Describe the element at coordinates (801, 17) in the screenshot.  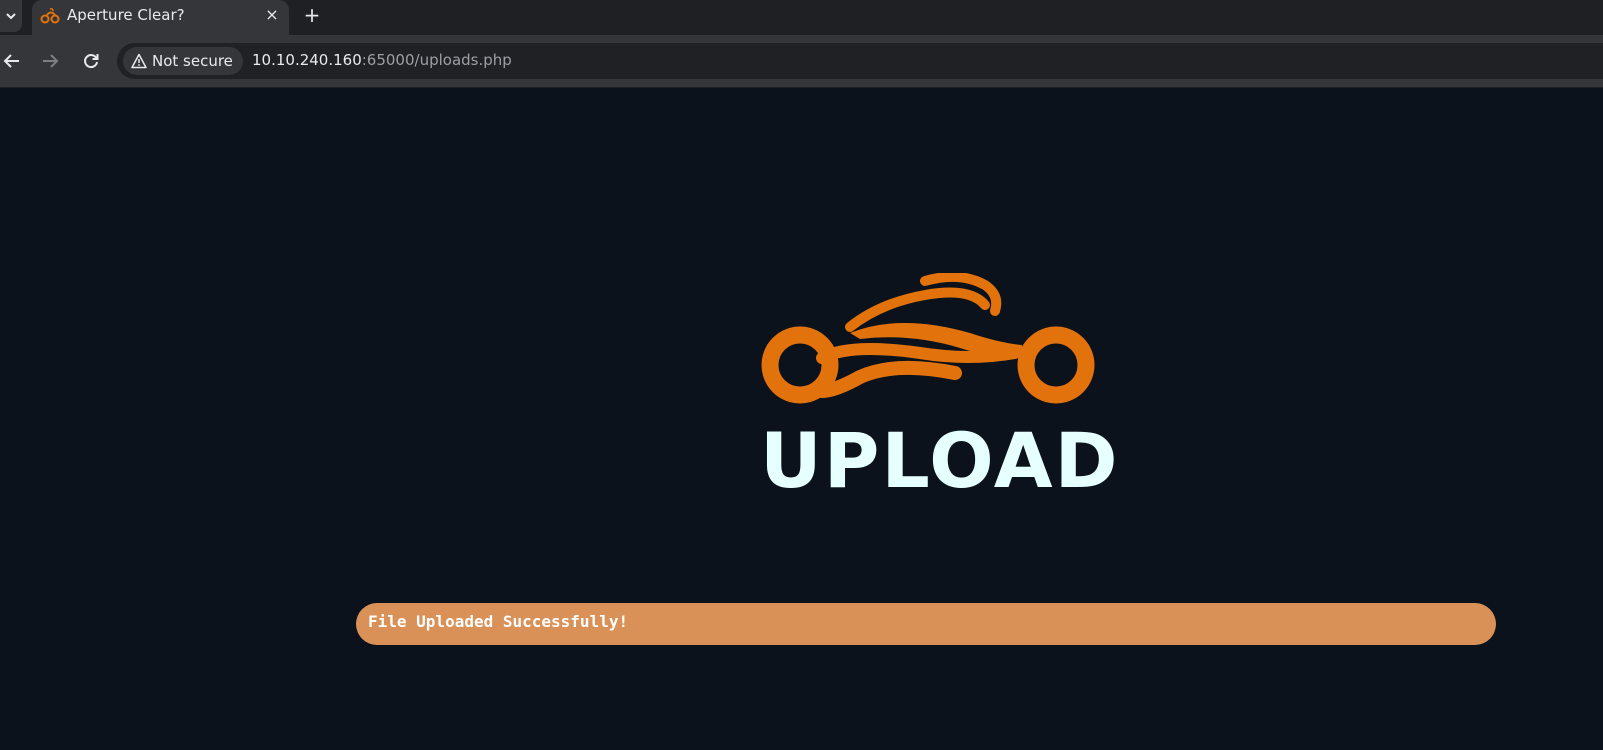
I see `tab-strip: Aperture Clear? × +` at that location.